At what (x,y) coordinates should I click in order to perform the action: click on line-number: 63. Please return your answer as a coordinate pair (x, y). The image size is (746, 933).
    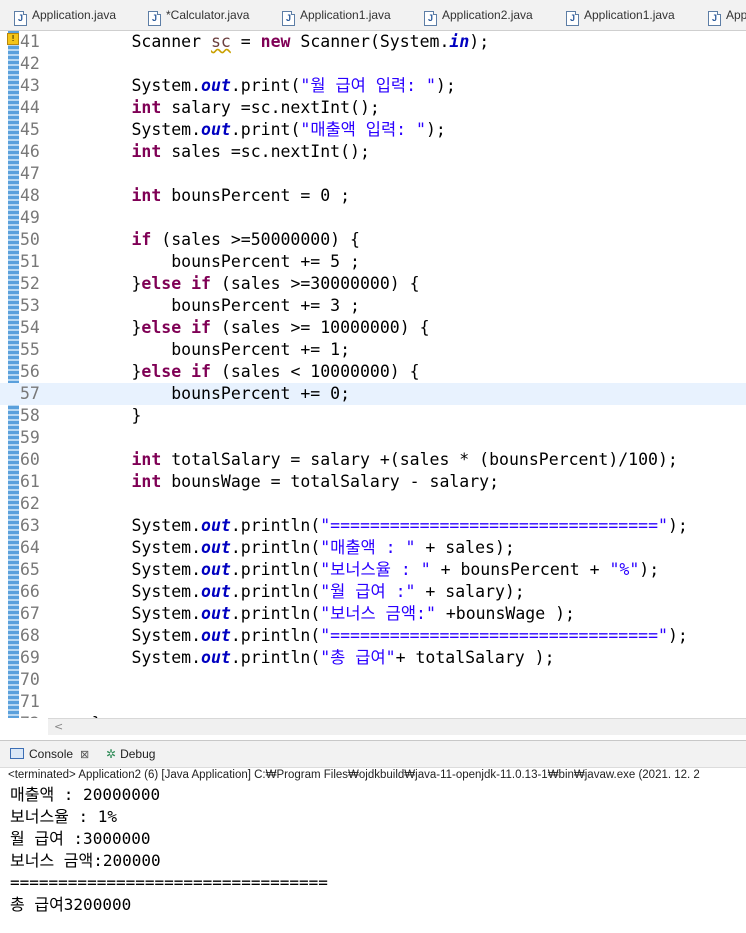
    Looking at the image, I should click on (30, 525).